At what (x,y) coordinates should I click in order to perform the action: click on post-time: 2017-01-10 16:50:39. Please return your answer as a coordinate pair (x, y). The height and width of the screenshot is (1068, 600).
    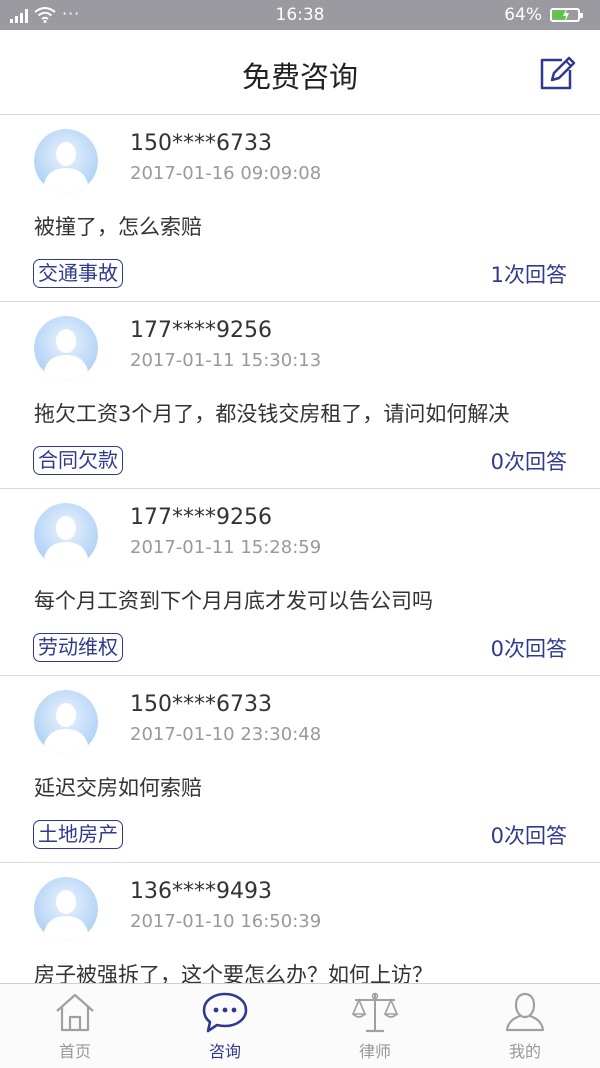
    Looking at the image, I should click on (226, 921).